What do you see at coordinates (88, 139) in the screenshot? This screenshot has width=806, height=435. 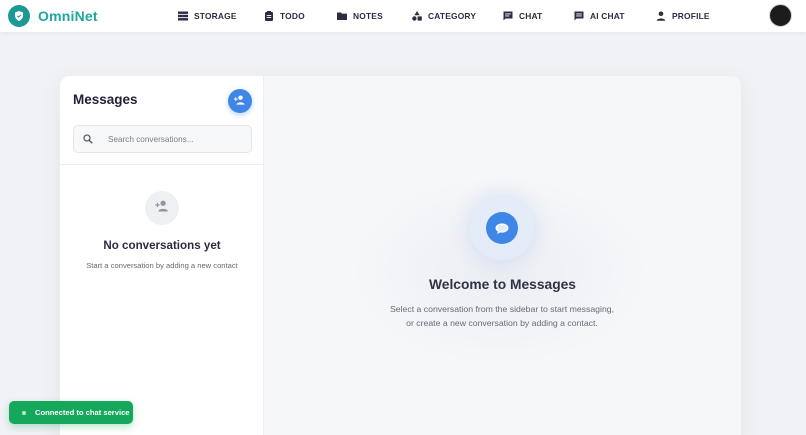 I see `search-icon` at bounding box center [88, 139].